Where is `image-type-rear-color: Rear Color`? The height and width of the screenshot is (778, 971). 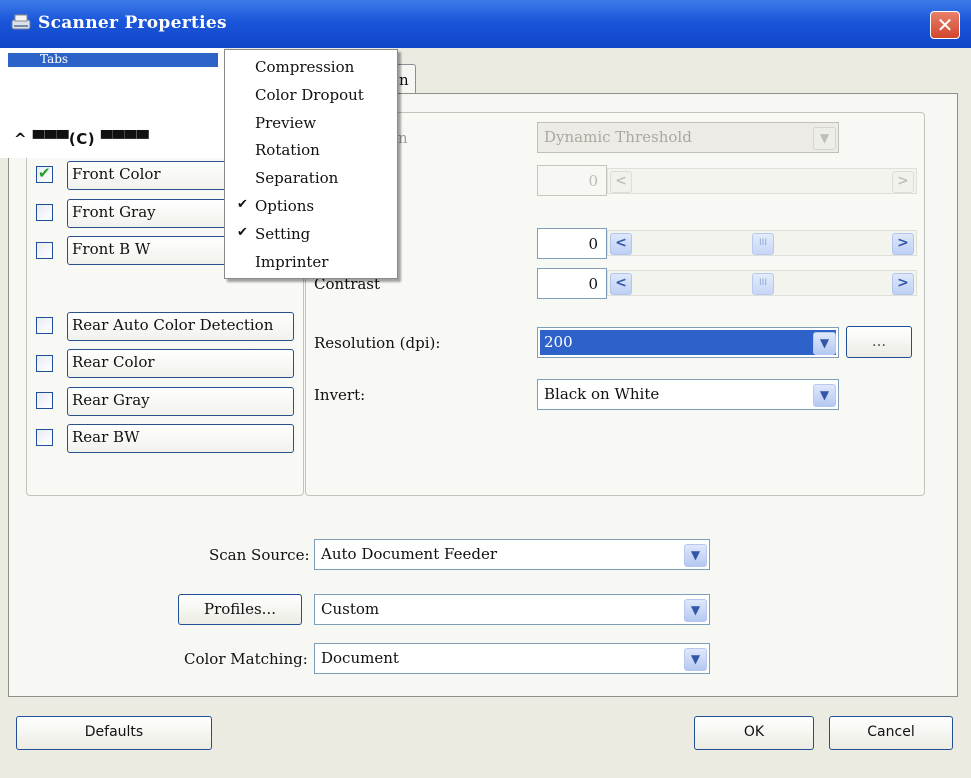
image-type-rear-color: Rear Color is located at coordinates (180, 363).